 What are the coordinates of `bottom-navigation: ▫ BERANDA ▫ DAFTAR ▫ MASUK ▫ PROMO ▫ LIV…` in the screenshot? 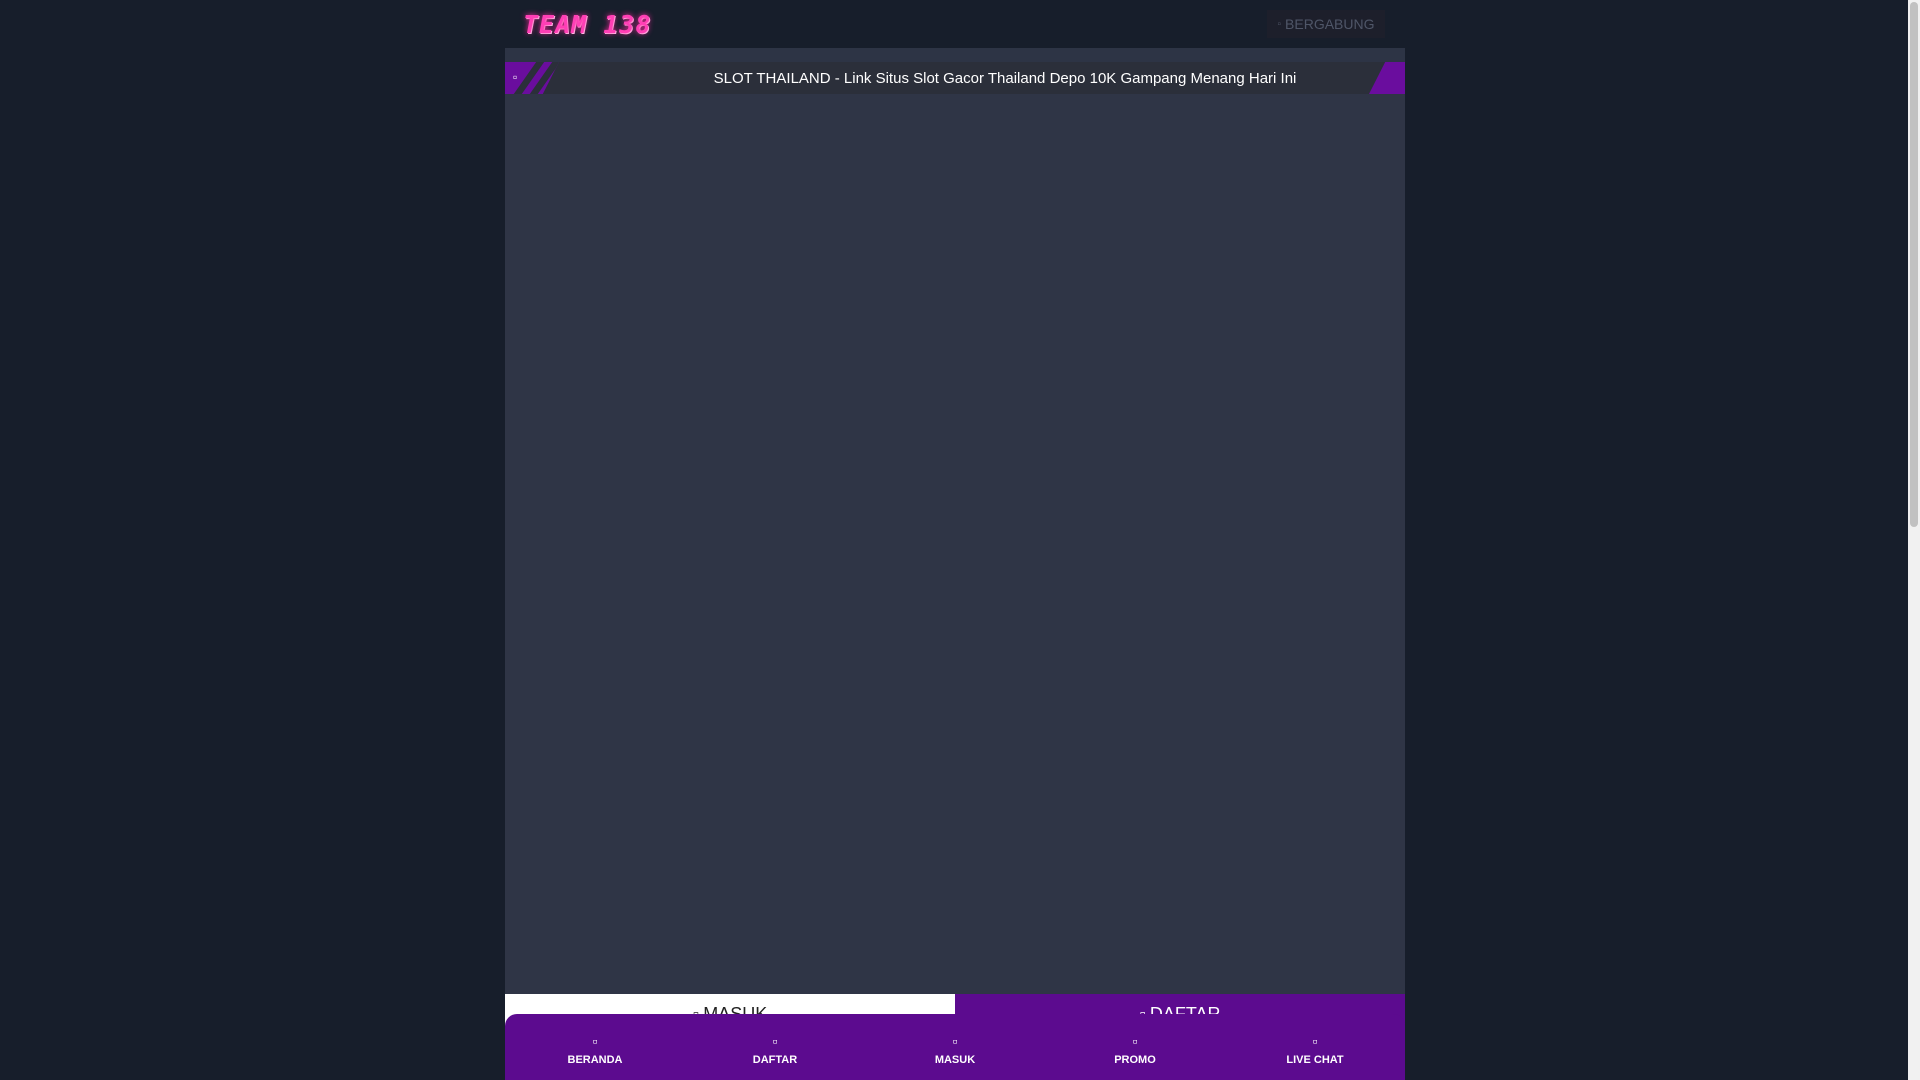 It's located at (955, 1047).